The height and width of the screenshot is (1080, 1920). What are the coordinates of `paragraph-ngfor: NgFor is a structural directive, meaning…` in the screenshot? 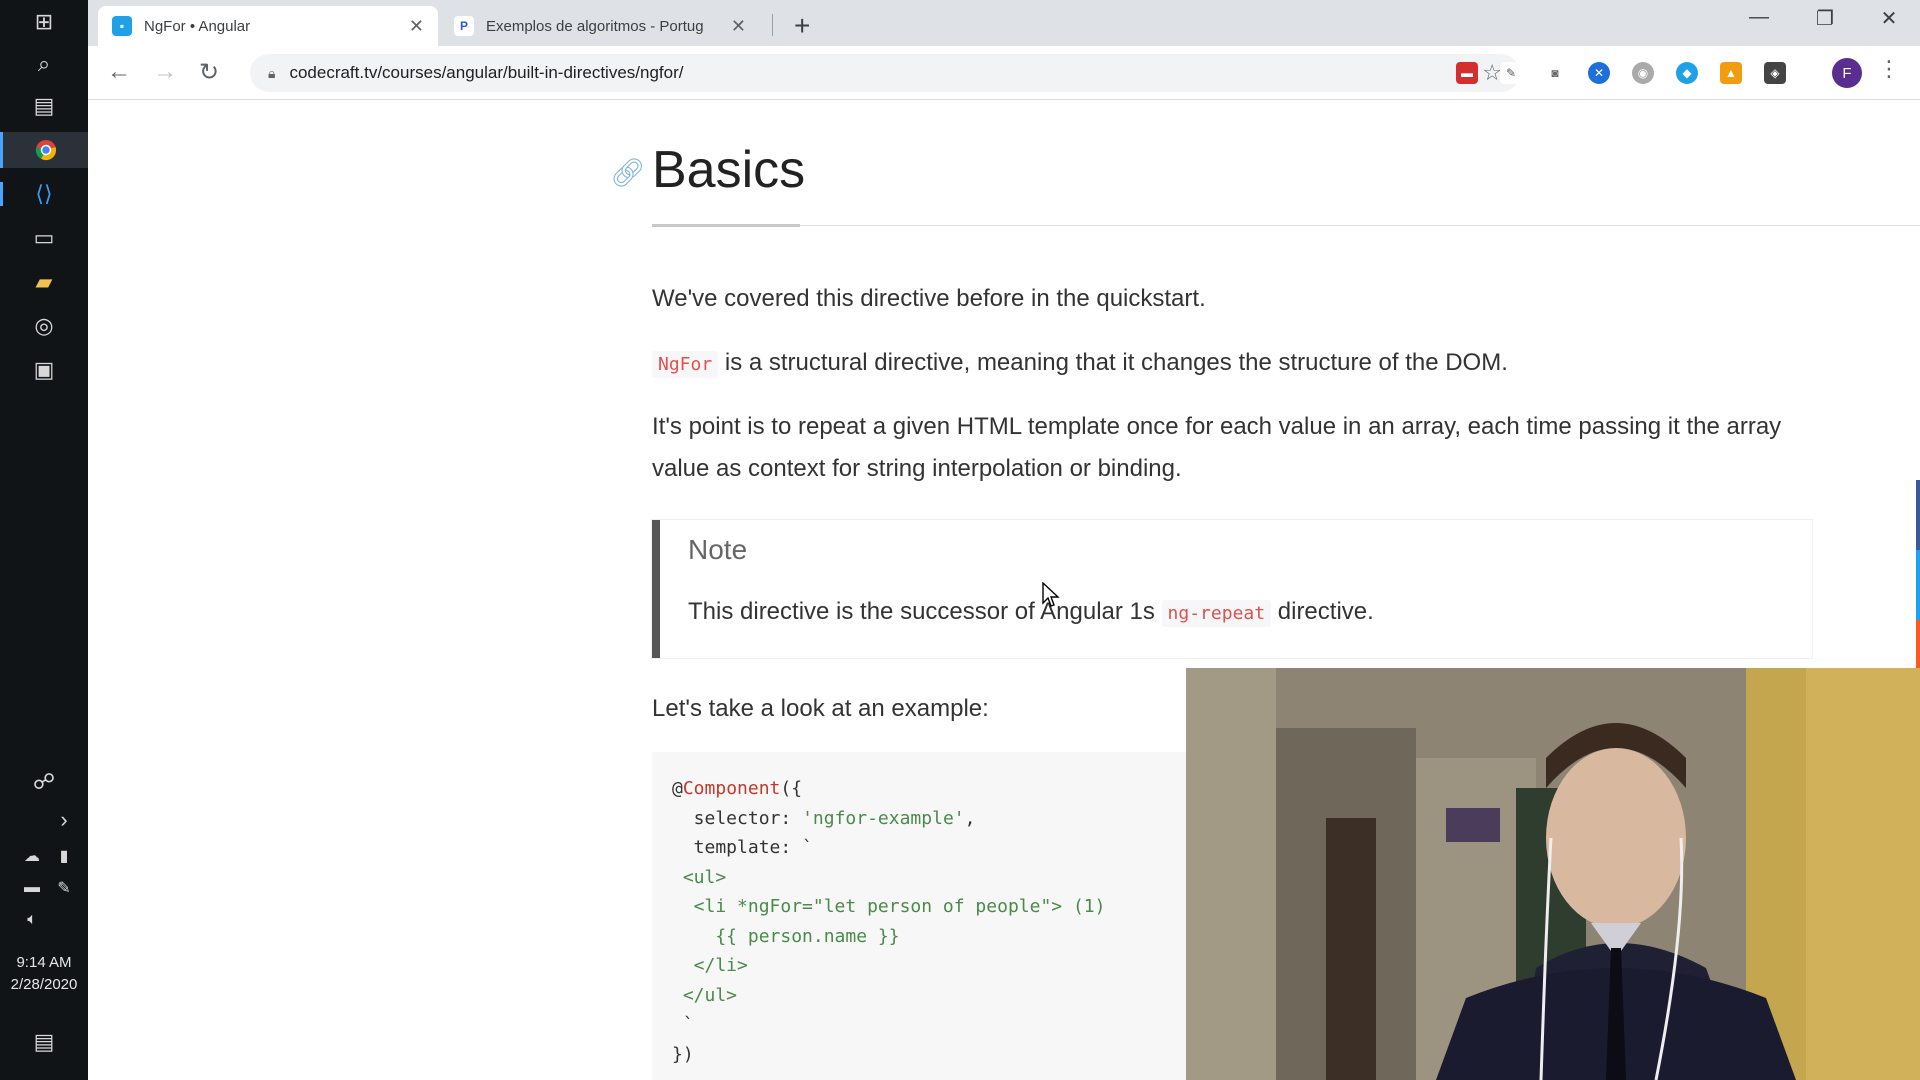 It's located at (1286, 364).